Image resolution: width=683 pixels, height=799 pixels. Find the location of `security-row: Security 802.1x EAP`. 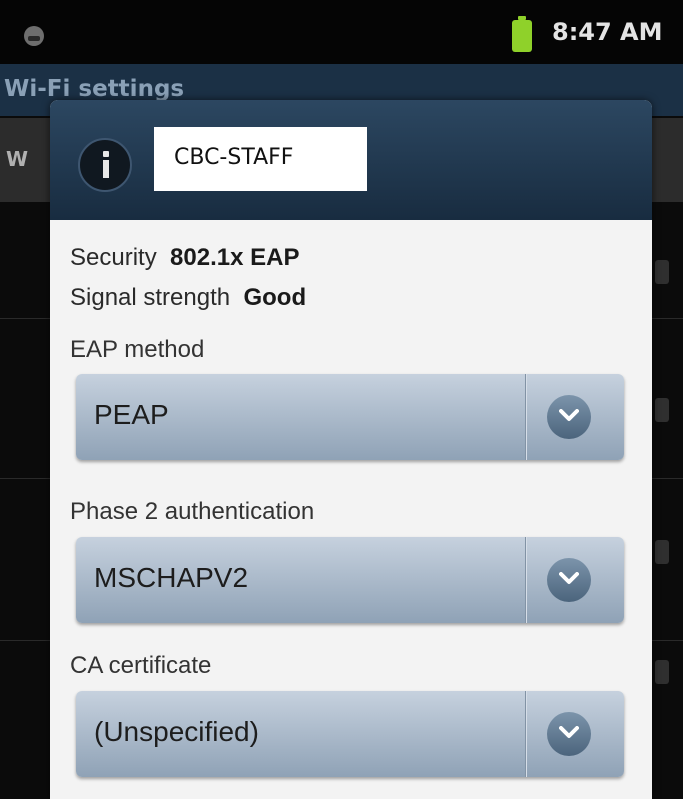

security-row: Security 802.1x EAP is located at coordinates (184, 258).